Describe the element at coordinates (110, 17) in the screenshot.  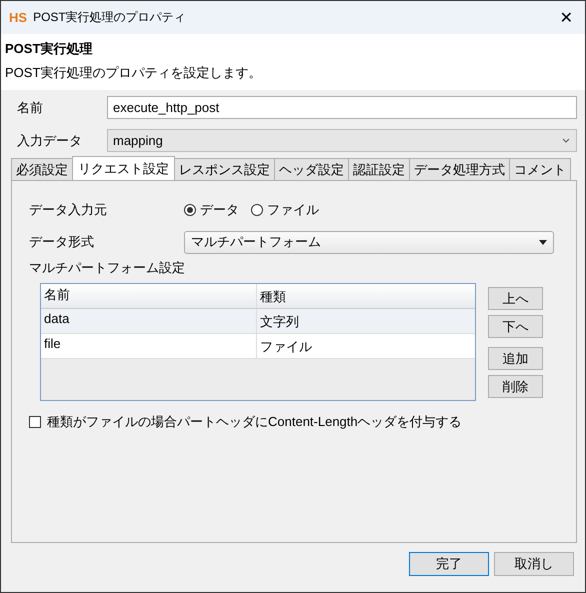
I see `window-title: POST実行処理のプロパティ` at that location.